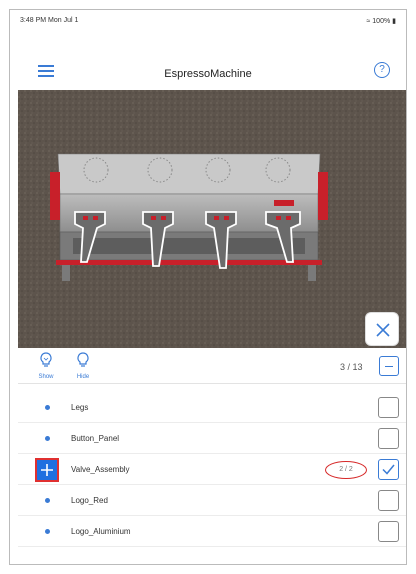 The image size is (416, 574). Describe the element at coordinates (212, 366) in the screenshot. I see `visibility-toolbar: Show Hide 3 / 13` at that location.